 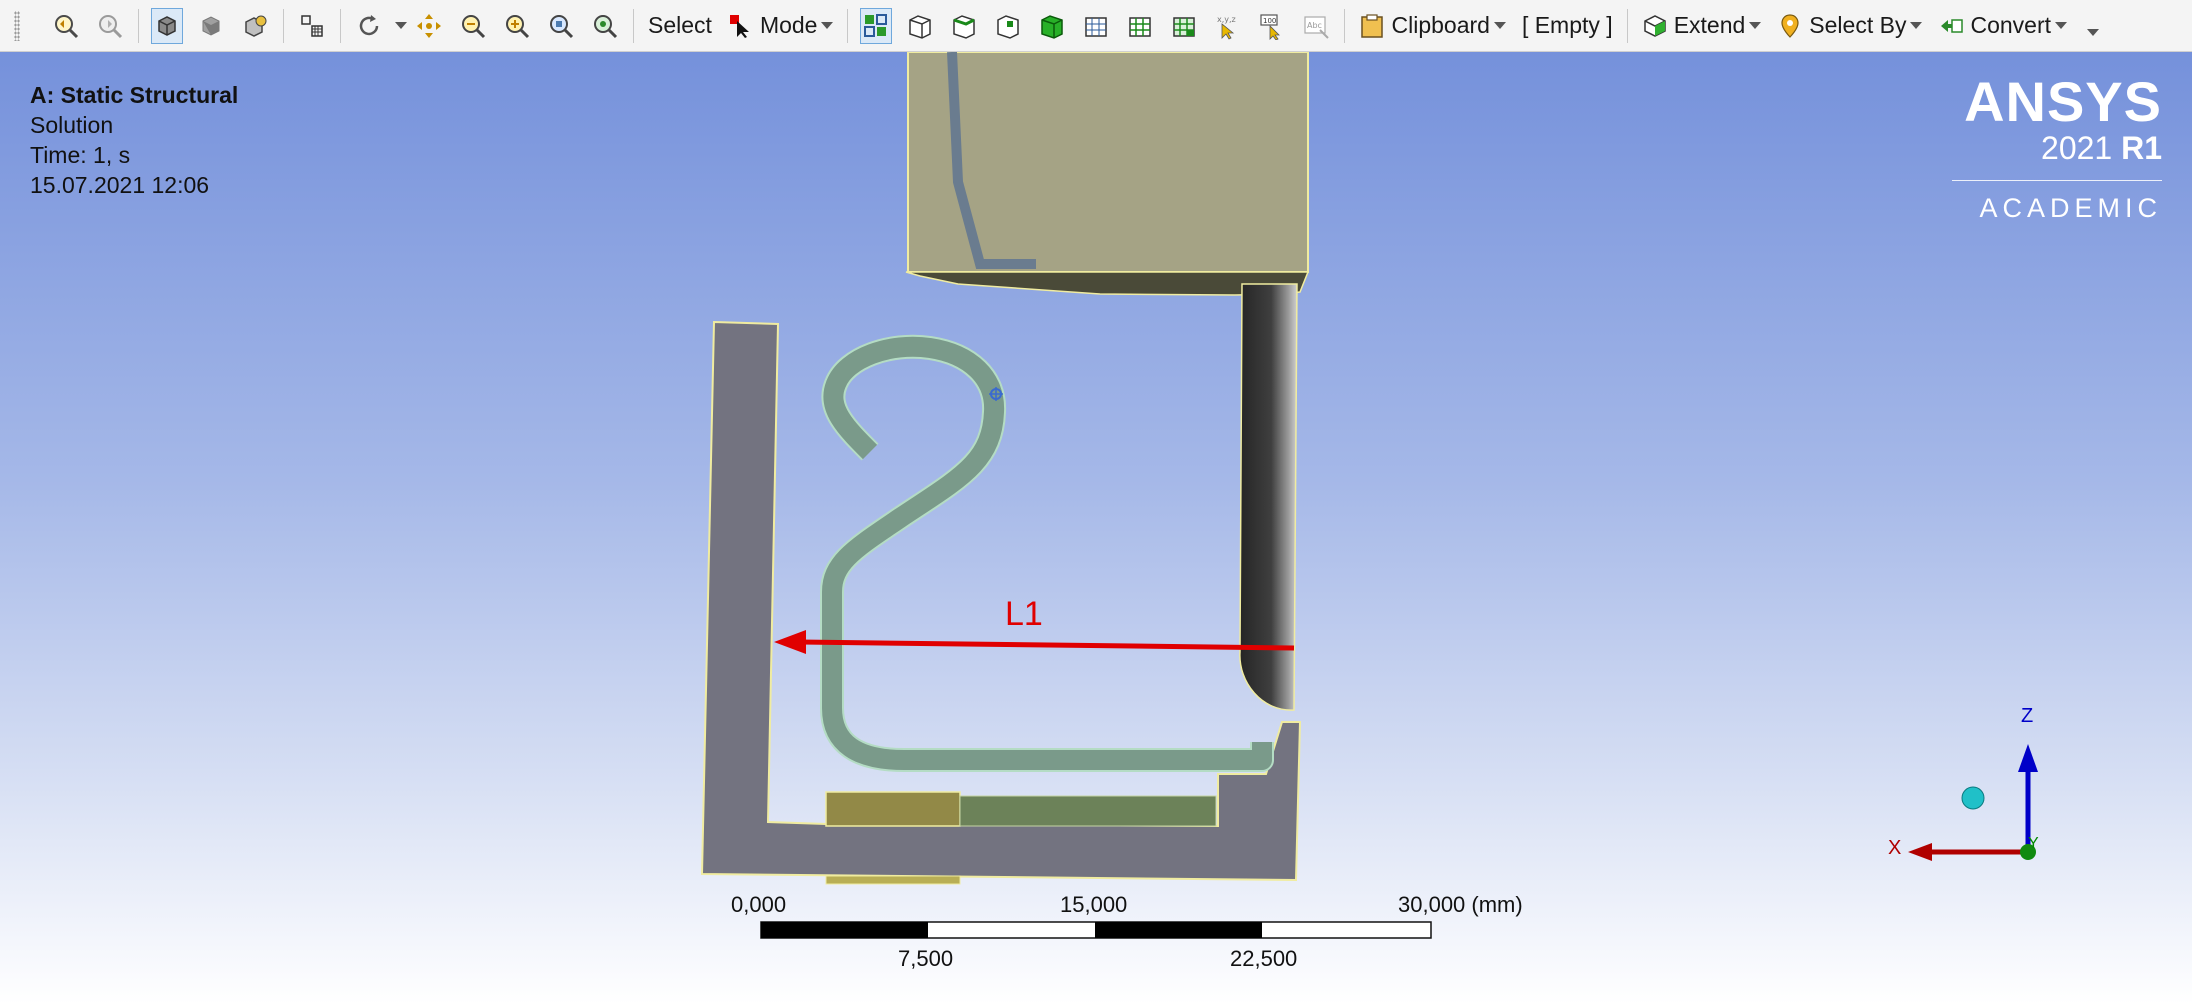 I want to click on extend-label: Extend, so click(x=1709, y=25).